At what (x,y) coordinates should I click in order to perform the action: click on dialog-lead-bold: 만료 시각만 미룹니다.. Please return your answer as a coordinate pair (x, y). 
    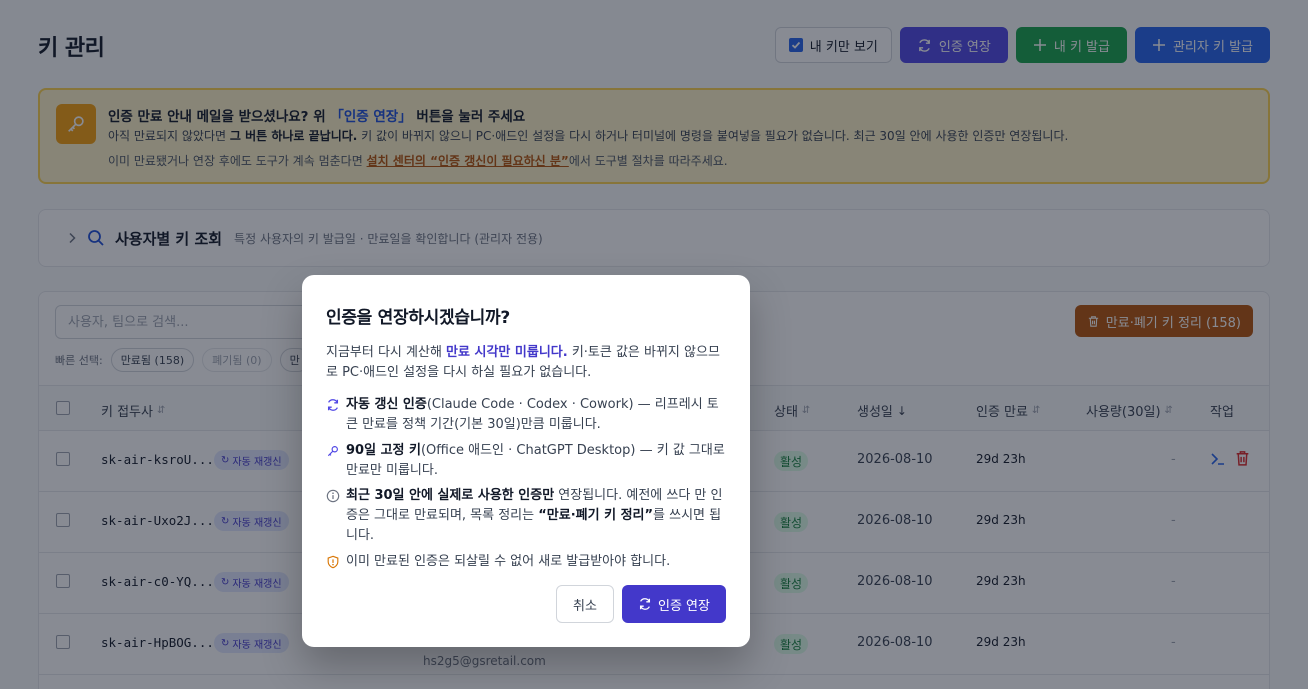
    Looking at the image, I should click on (507, 352).